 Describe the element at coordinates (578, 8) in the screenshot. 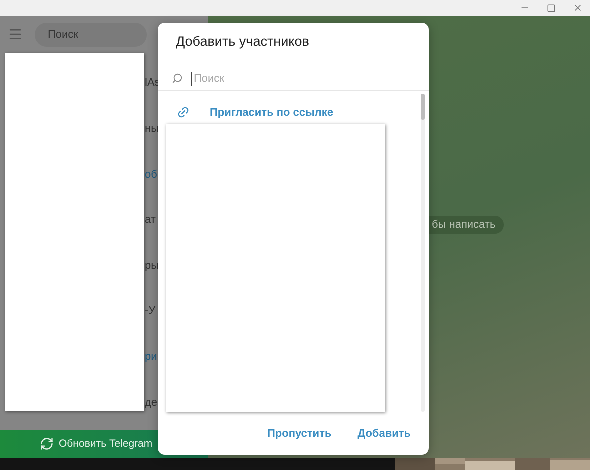

I see `close-icon` at that location.